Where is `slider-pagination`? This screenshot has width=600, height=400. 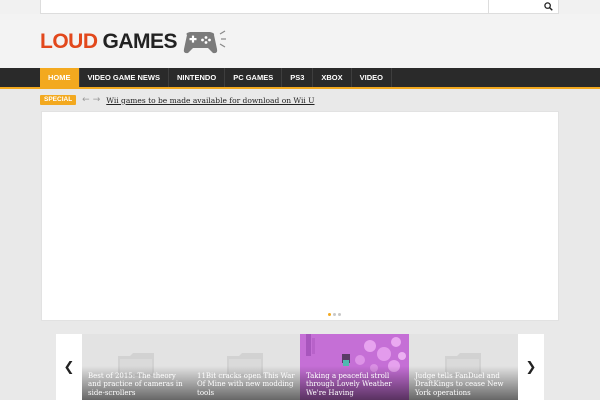
slider-pagination is located at coordinates (334, 314).